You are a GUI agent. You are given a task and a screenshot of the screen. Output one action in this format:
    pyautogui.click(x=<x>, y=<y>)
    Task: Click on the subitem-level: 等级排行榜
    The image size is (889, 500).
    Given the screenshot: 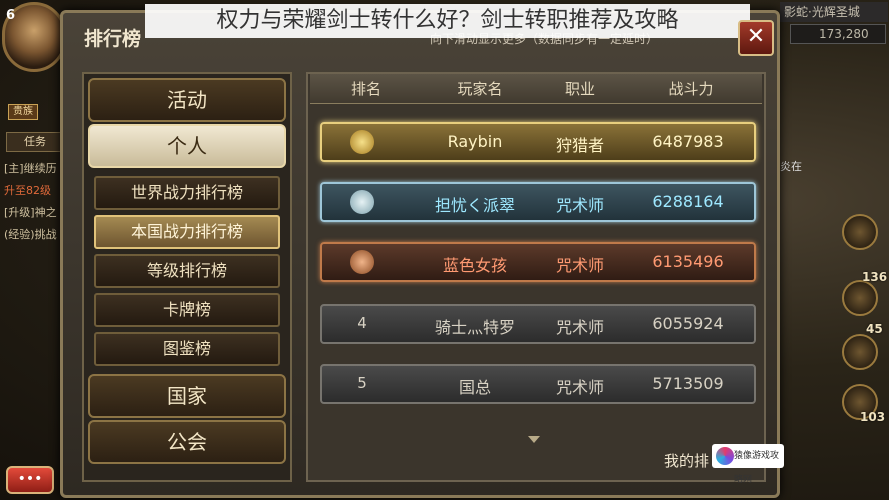 What is the action you would take?
    pyautogui.click(x=187, y=271)
    